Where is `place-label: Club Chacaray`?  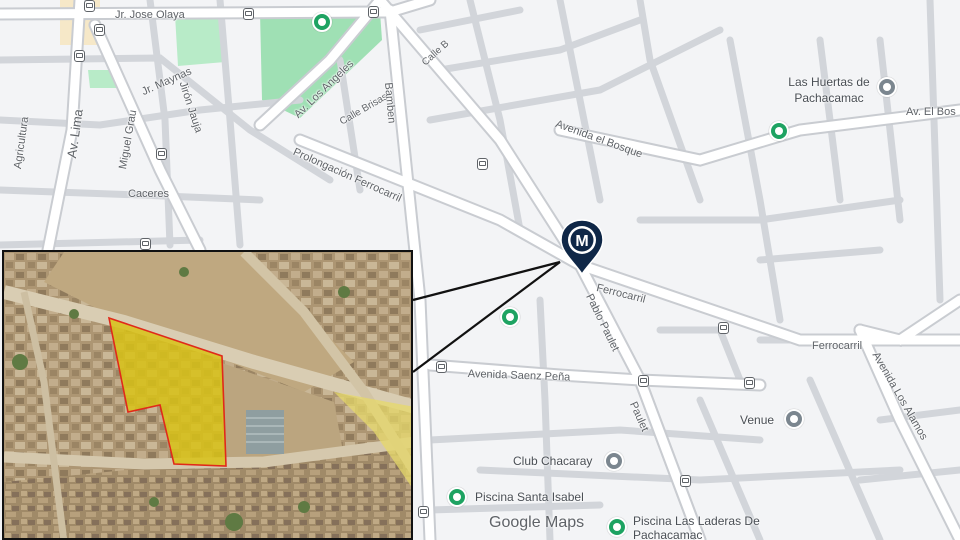 place-label: Club Chacaray is located at coordinates (552, 461).